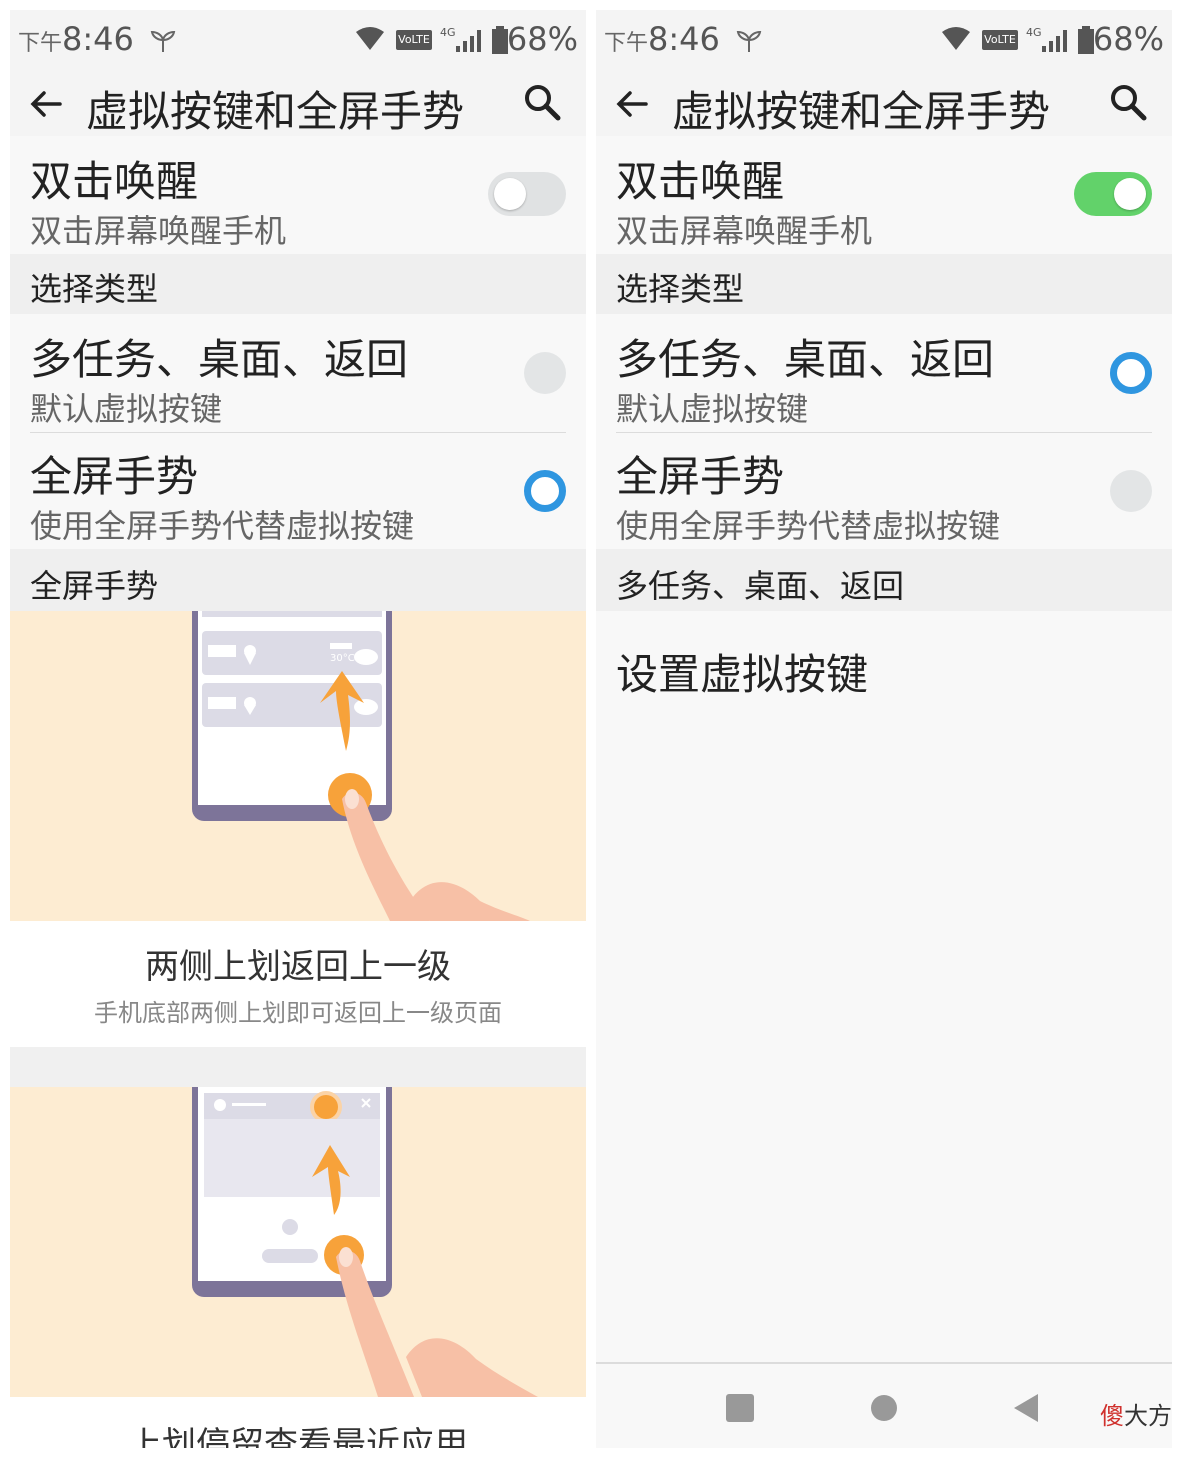 The height and width of the screenshot is (1460, 1182). I want to click on gesture-card-recents: 上划停留查看最近应用, so click(298, 1422).